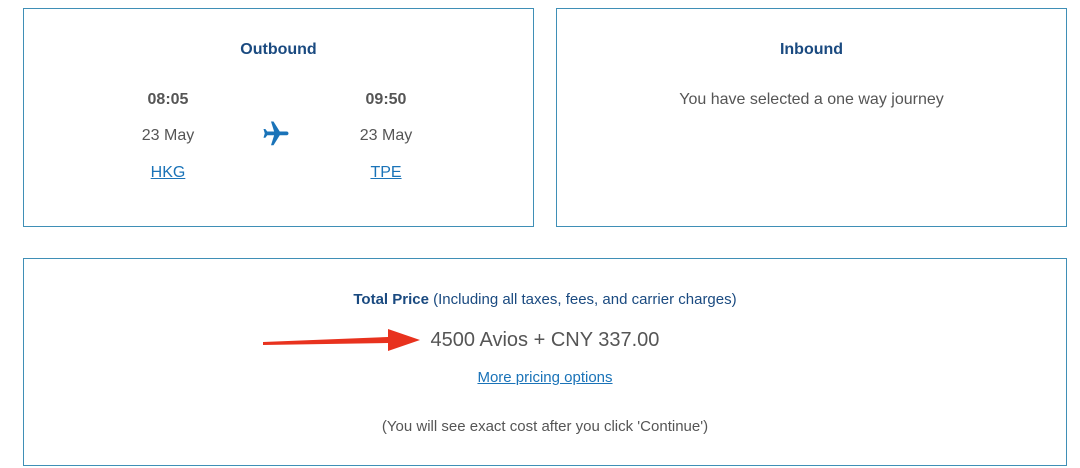 This screenshot has width=1080, height=468. What do you see at coordinates (341, 340) in the screenshot?
I see `red-arrow-annotation` at bounding box center [341, 340].